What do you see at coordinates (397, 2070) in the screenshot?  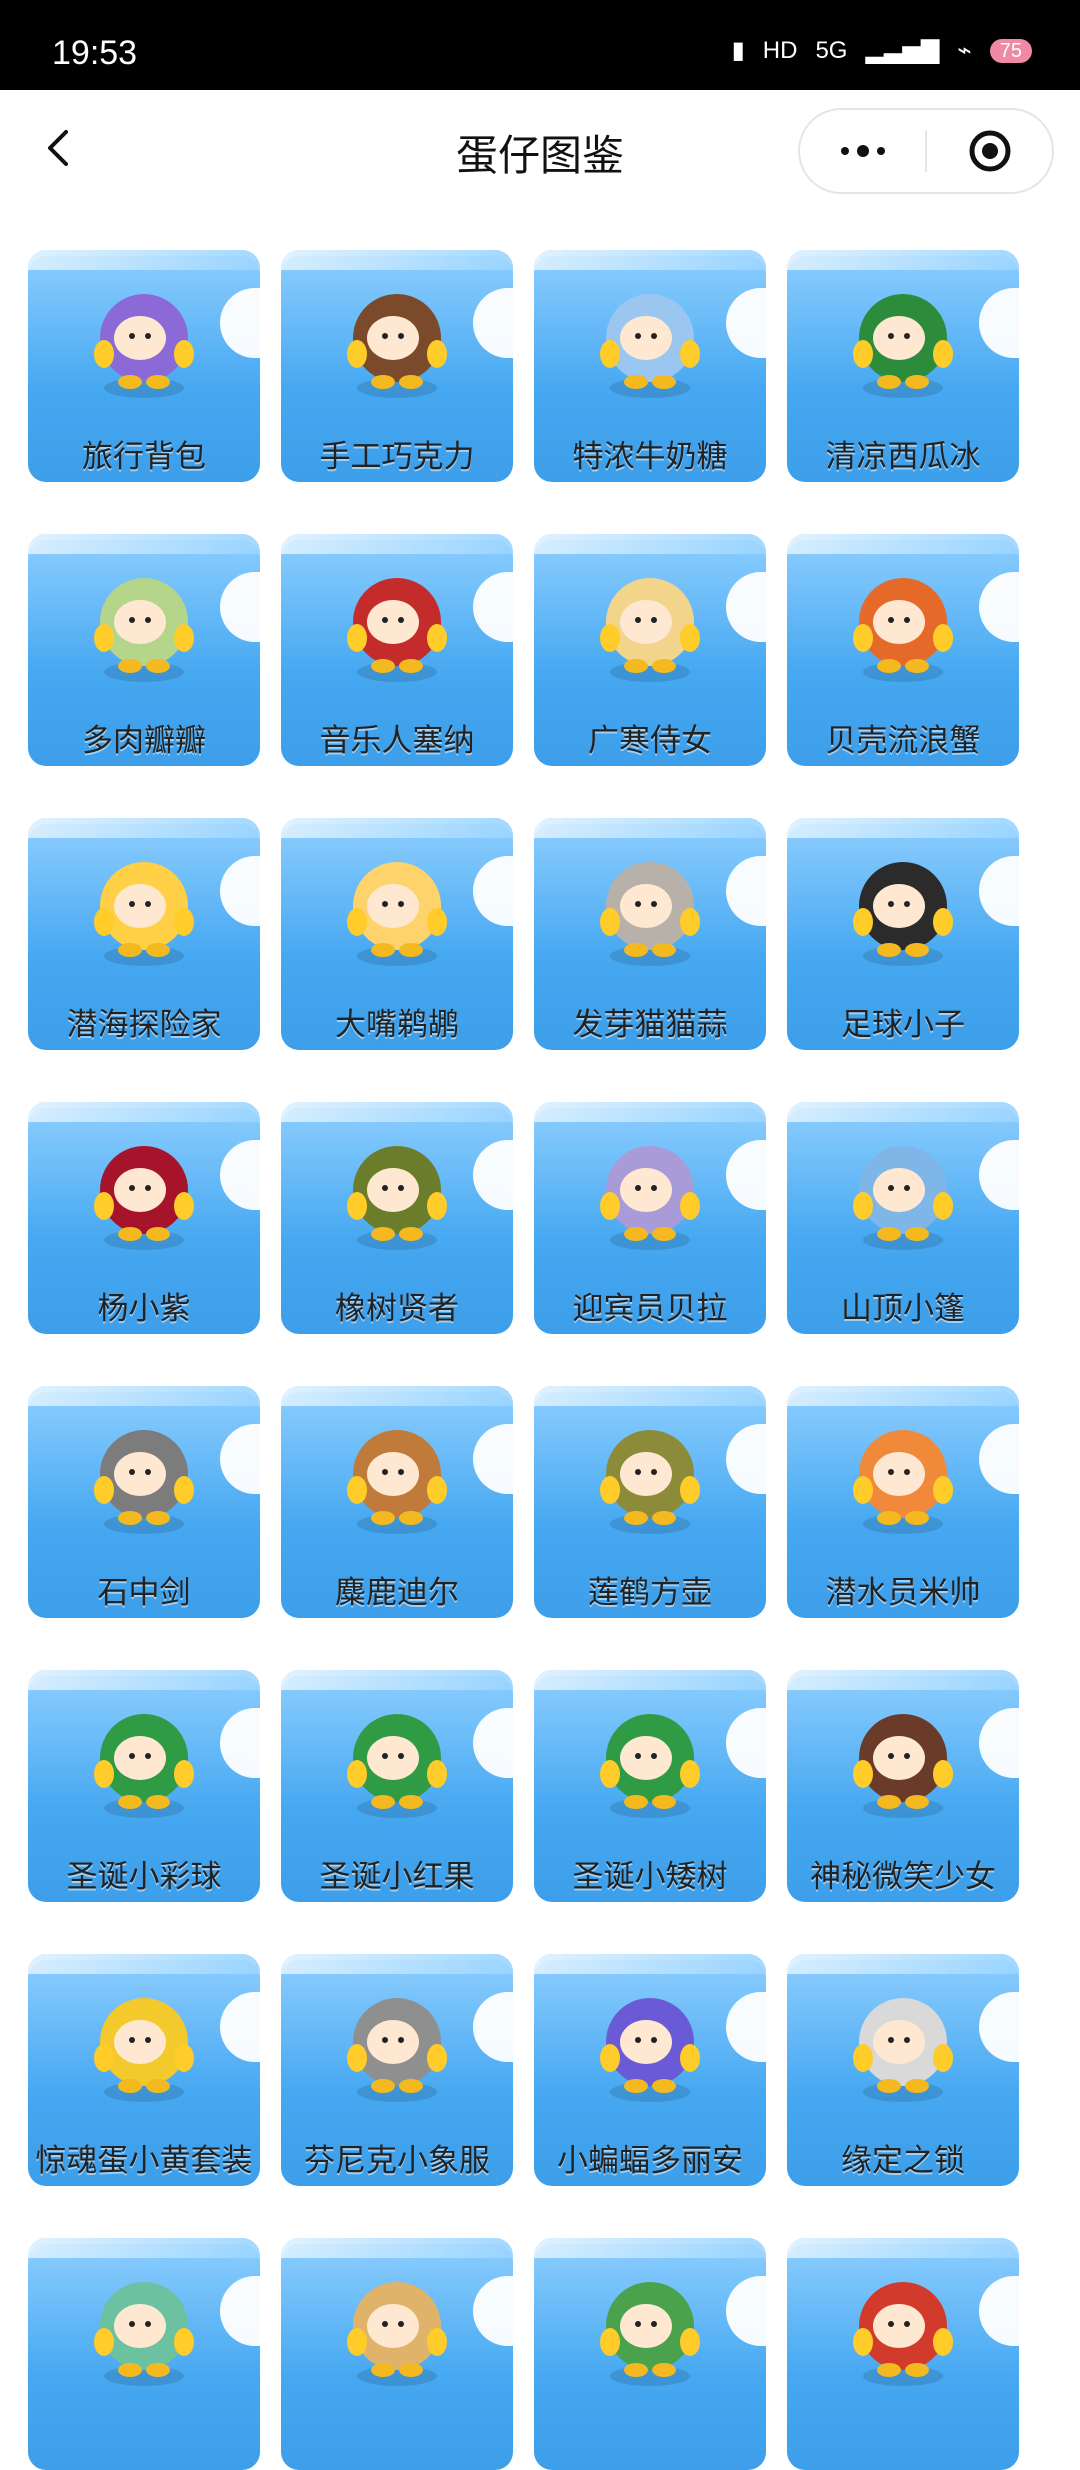 I see `character-card: 芬尼克小象服` at bounding box center [397, 2070].